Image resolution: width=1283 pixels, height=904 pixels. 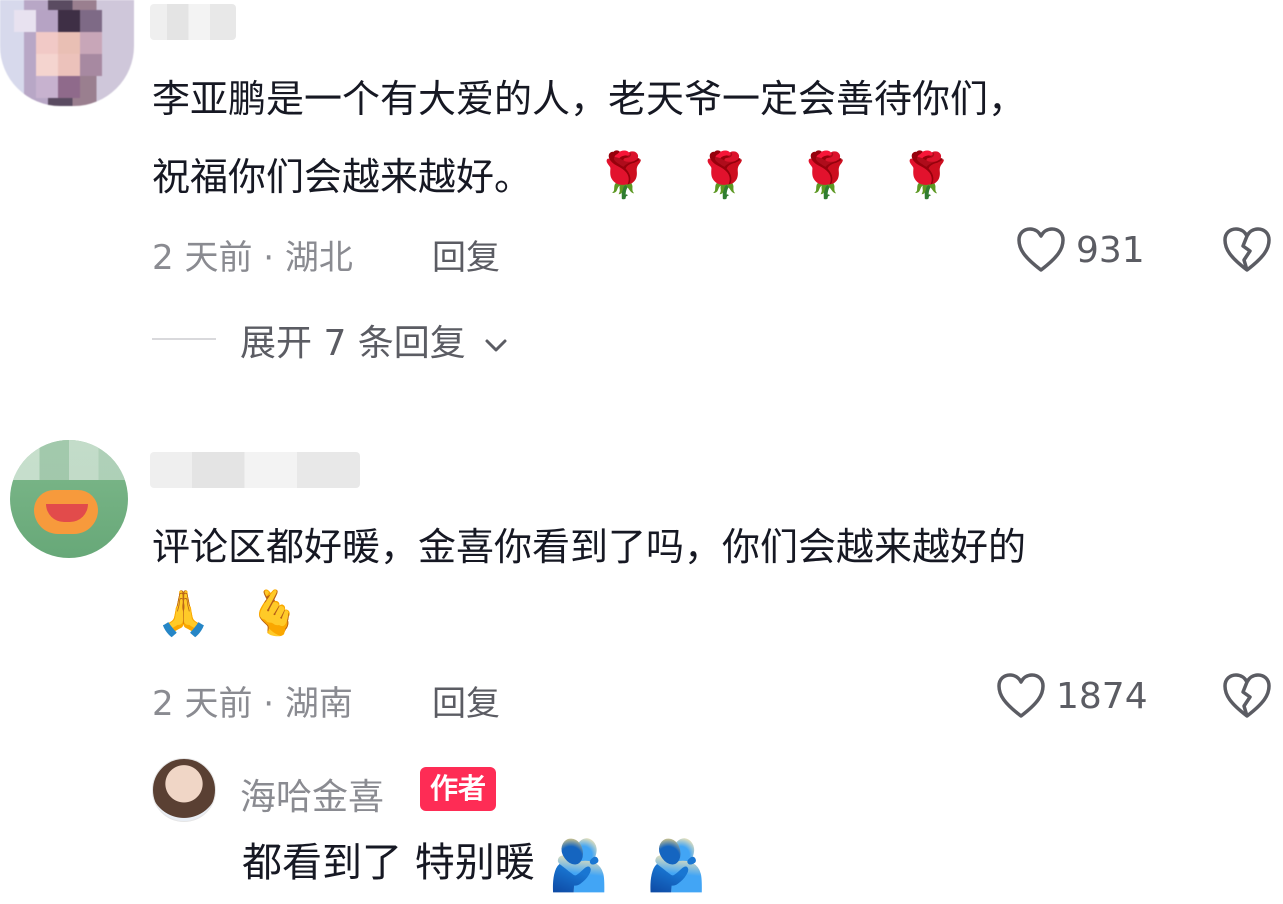 I want to click on author-reply-text: 都看到了 特别暖 🫂 🫂, so click(x=474, y=863).